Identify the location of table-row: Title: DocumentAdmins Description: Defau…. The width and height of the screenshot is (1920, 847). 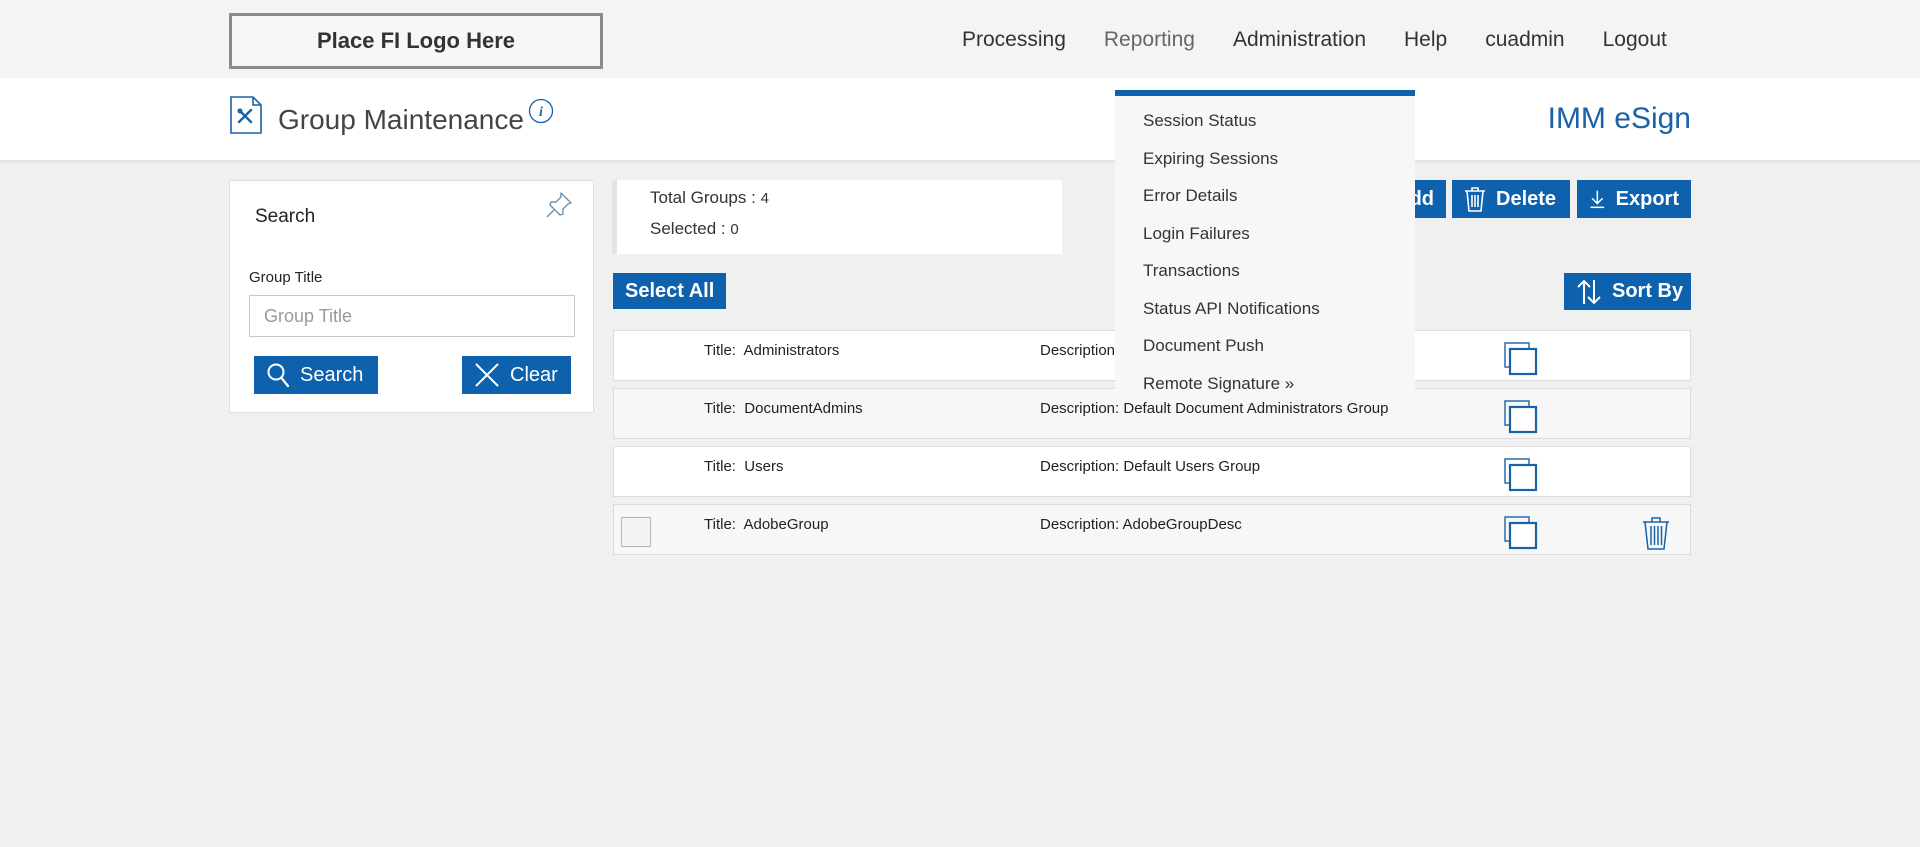
(1152, 413).